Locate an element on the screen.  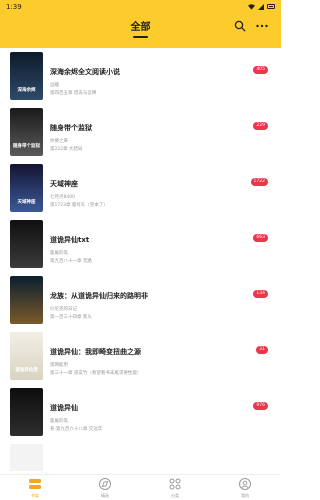
latest-chapter: 系·第九百六十八章 交远年 is located at coordinates (76, 429).